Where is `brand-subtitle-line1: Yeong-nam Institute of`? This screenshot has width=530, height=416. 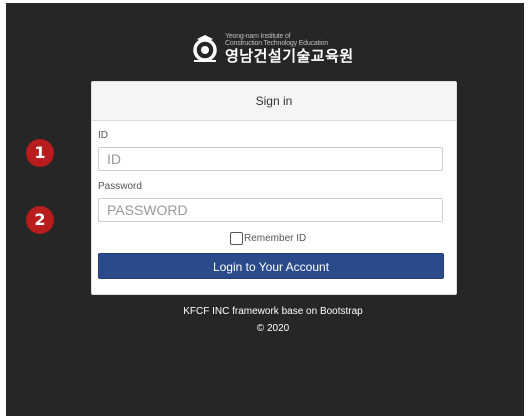
brand-subtitle-line1: Yeong-nam Institute of is located at coordinates (258, 36).